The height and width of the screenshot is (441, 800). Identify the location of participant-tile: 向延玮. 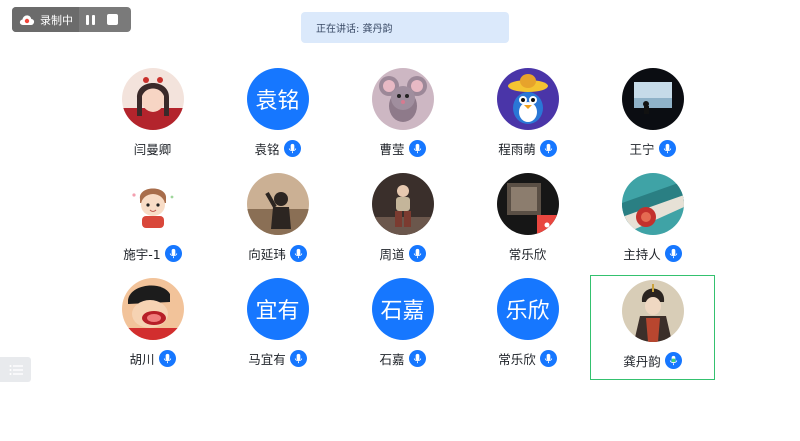
(277, 221).